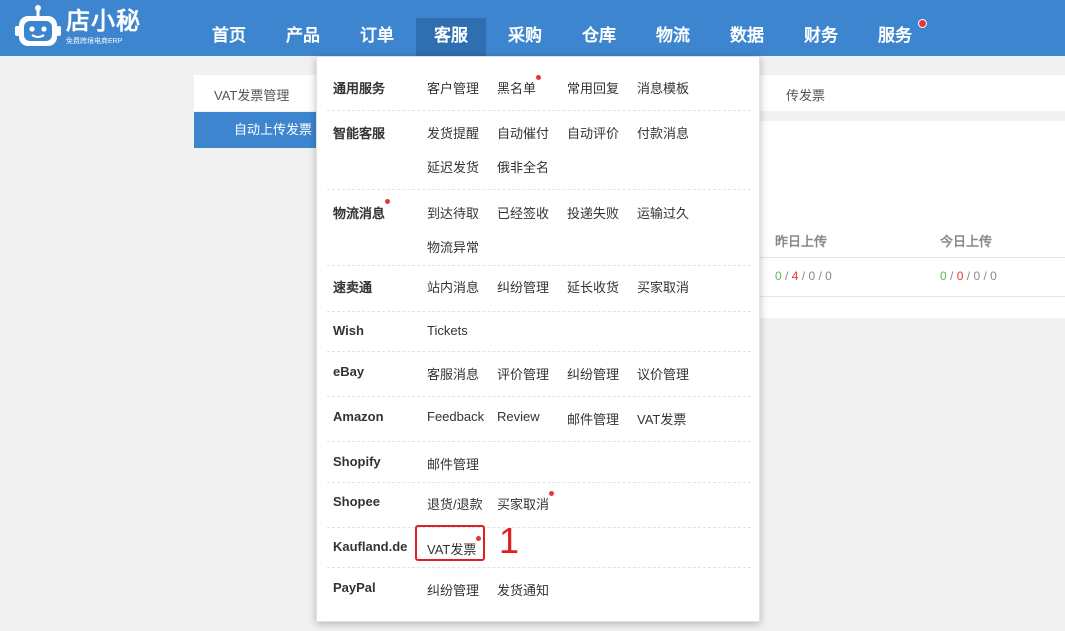  Describe the element at coordinates (599, 37) in the screenshot. I see `nav-warehouse: 仓库` at that location.